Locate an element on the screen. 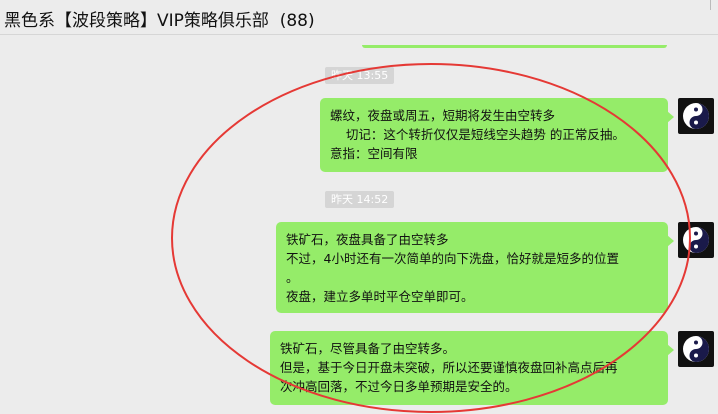  message-line: 铁矿石，夜盘具备了由空转多 is located at coordinates (367, 239).